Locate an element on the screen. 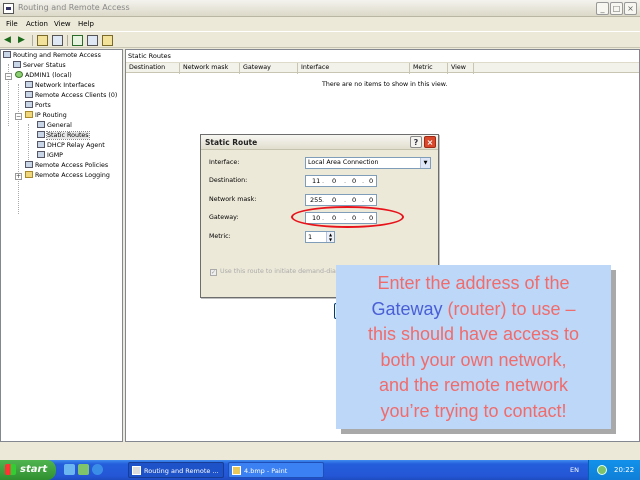  empty-message: There are no items to show in this view. is located at coordinates (385, 84).